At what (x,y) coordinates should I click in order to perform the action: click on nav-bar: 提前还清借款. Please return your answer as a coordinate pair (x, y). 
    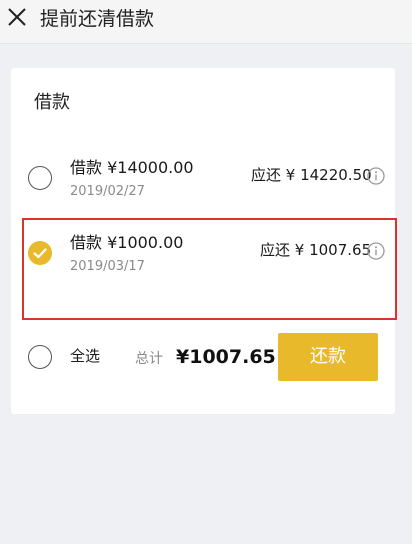
    Looking at the image, I should click on (206, 22).